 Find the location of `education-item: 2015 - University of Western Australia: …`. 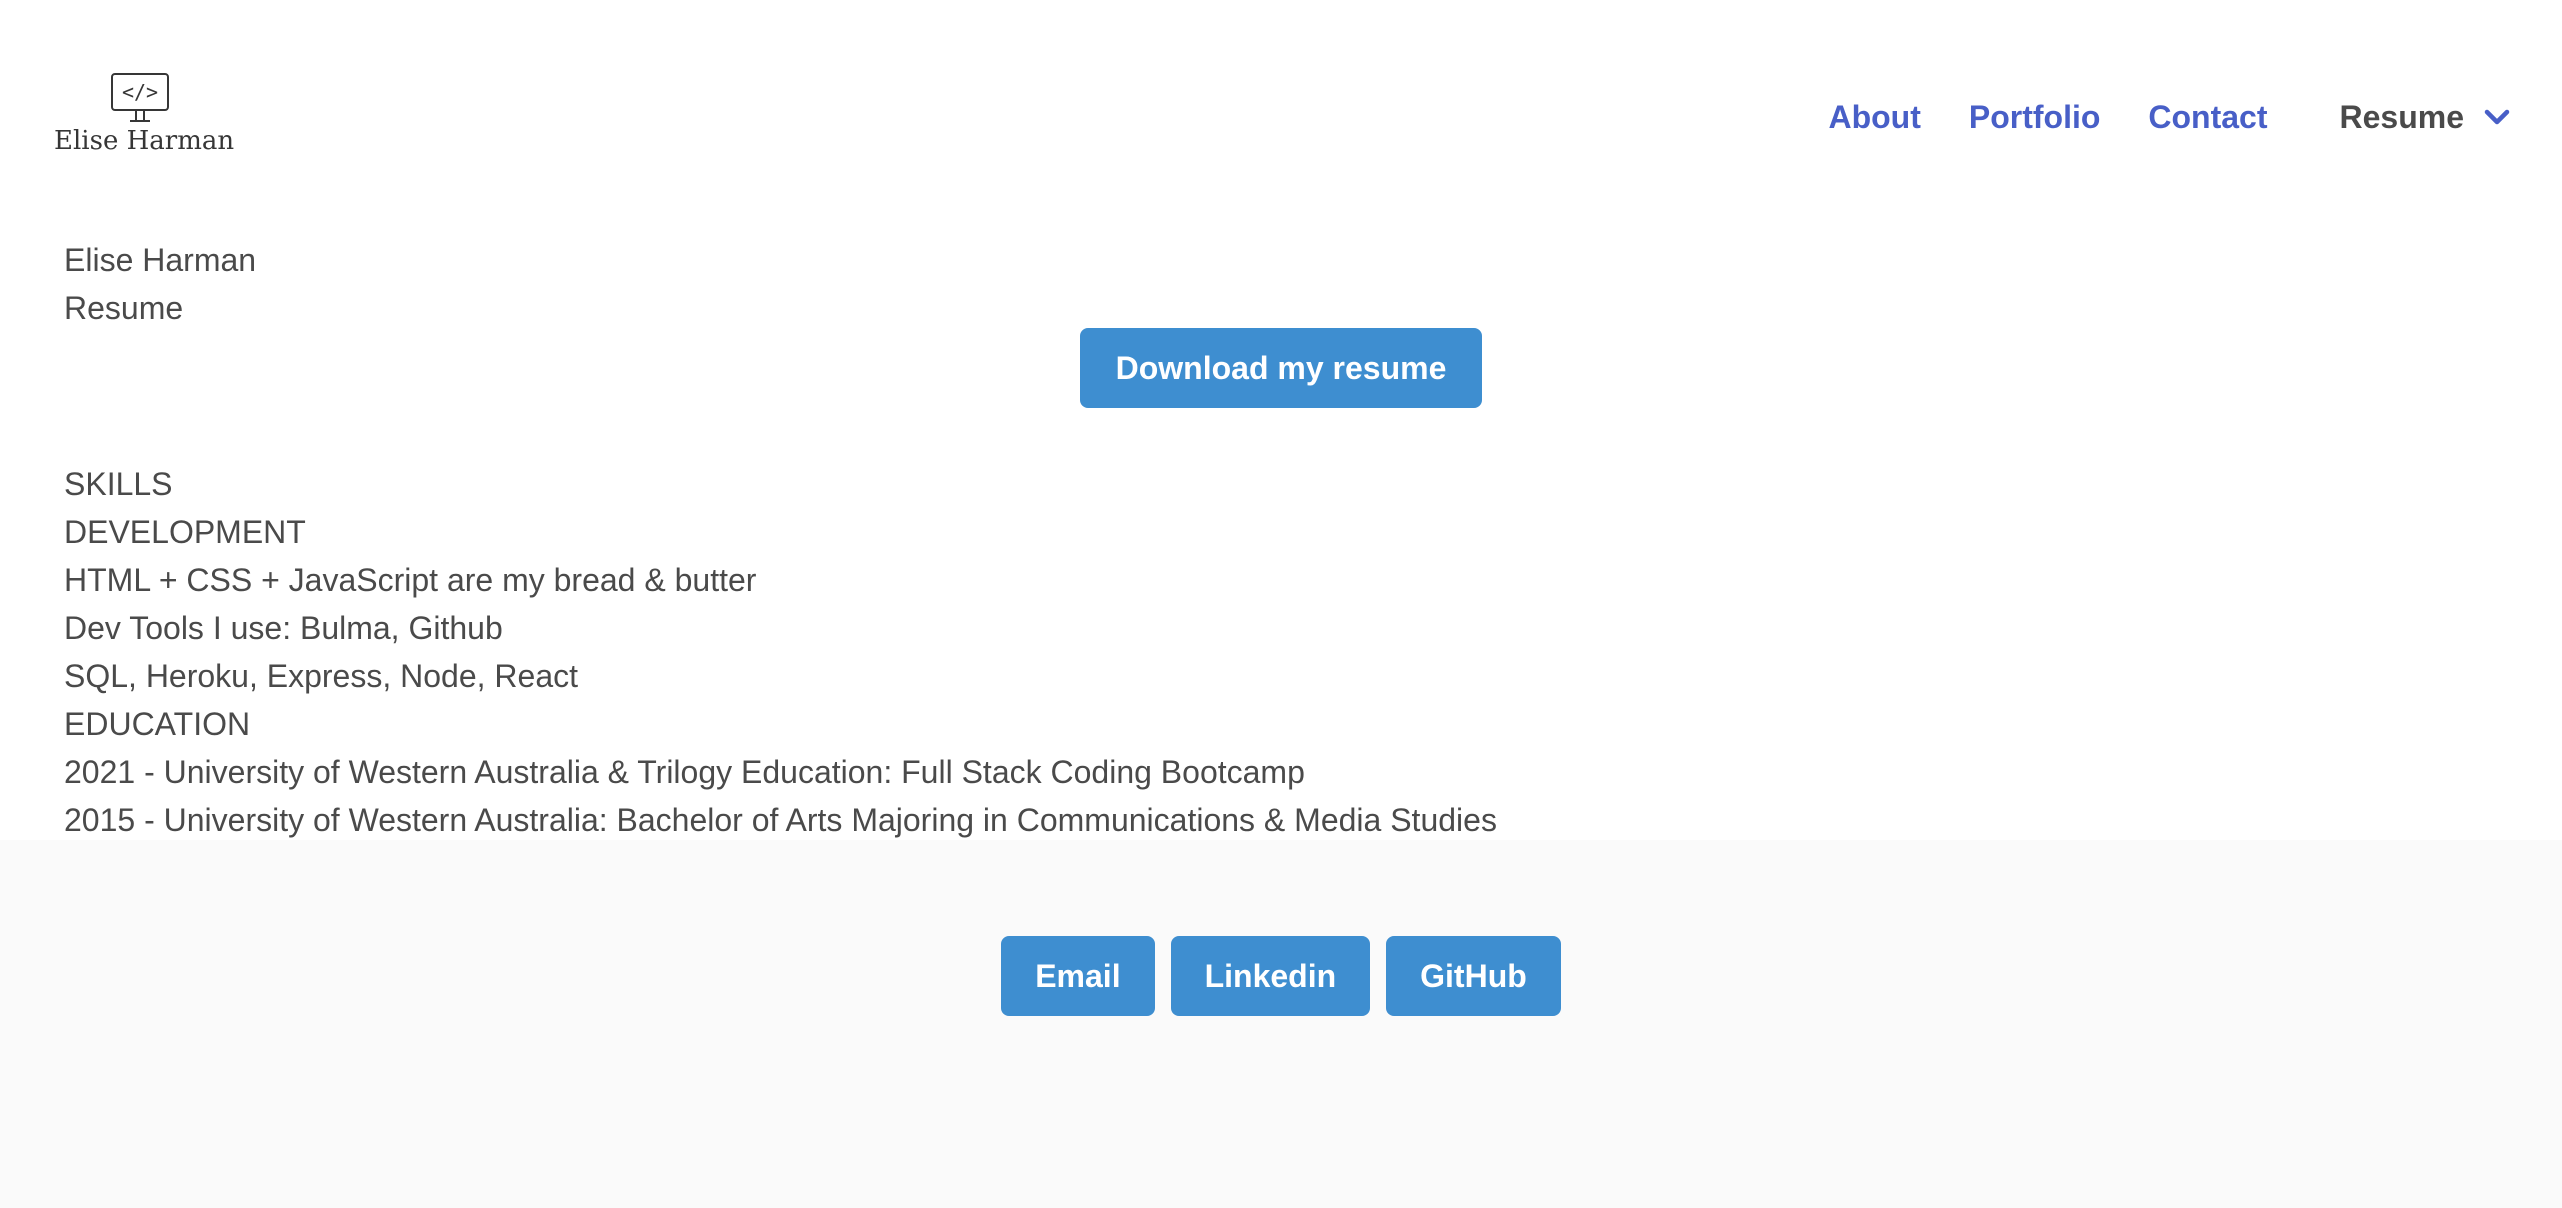

education-item: 2015 - University of Western Australia: … is located at coordinates (780, 820).